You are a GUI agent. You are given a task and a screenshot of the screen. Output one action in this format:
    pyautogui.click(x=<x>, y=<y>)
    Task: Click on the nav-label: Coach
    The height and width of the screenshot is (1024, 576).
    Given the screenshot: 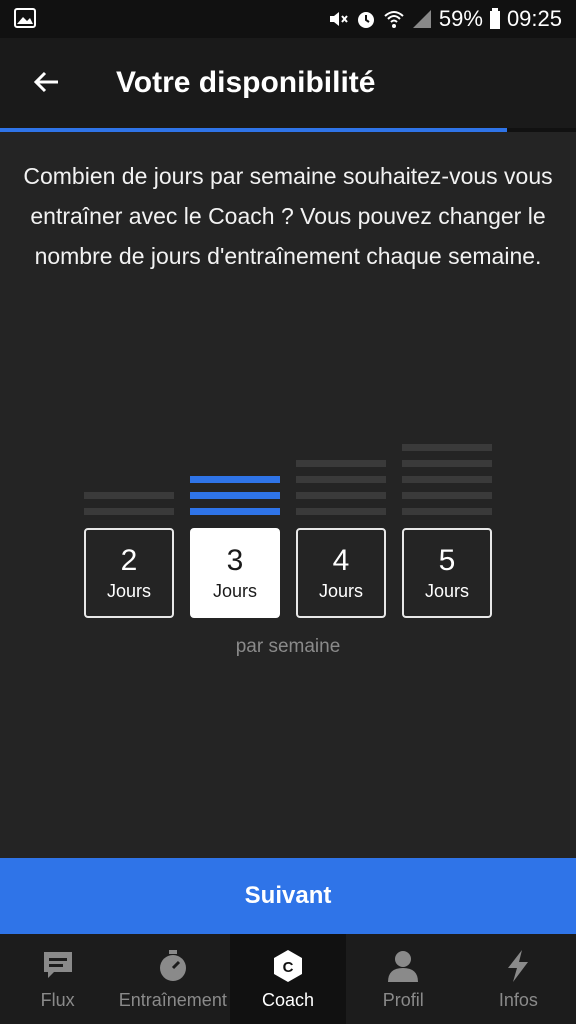 What is the action you would take?
    pyautogui.click(x=288, y=1000)
    